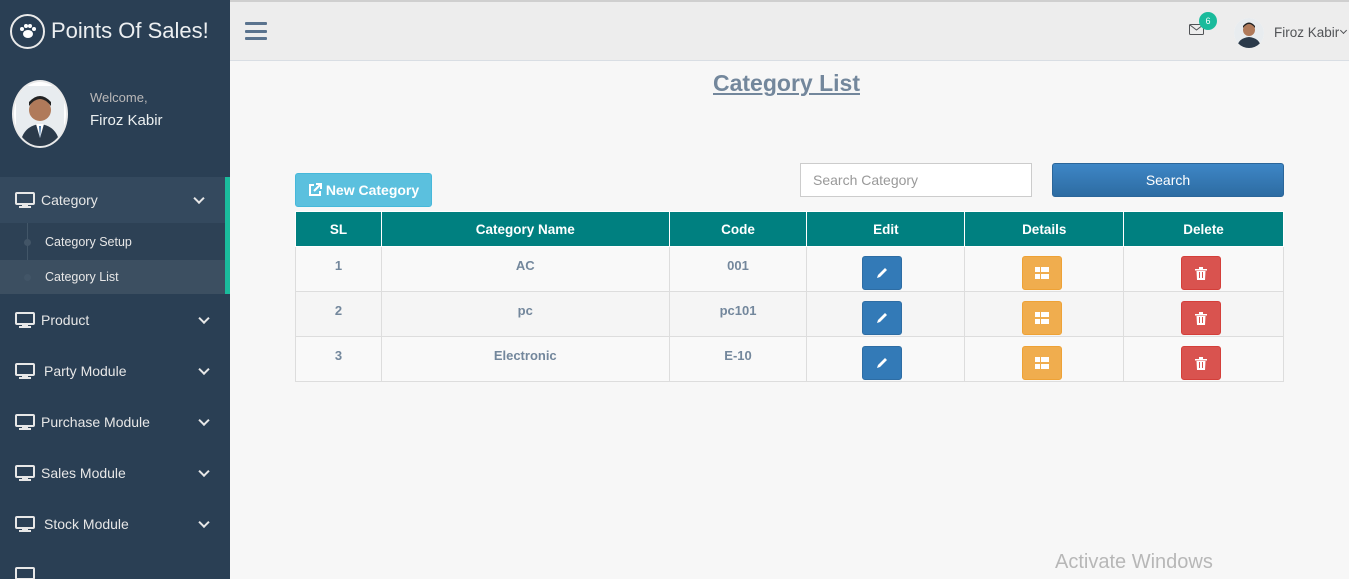 This screenshot has height=579, width=1349. Describe the element at coordinates (40, 114) in the screenshot. I see `avatar` at that location.